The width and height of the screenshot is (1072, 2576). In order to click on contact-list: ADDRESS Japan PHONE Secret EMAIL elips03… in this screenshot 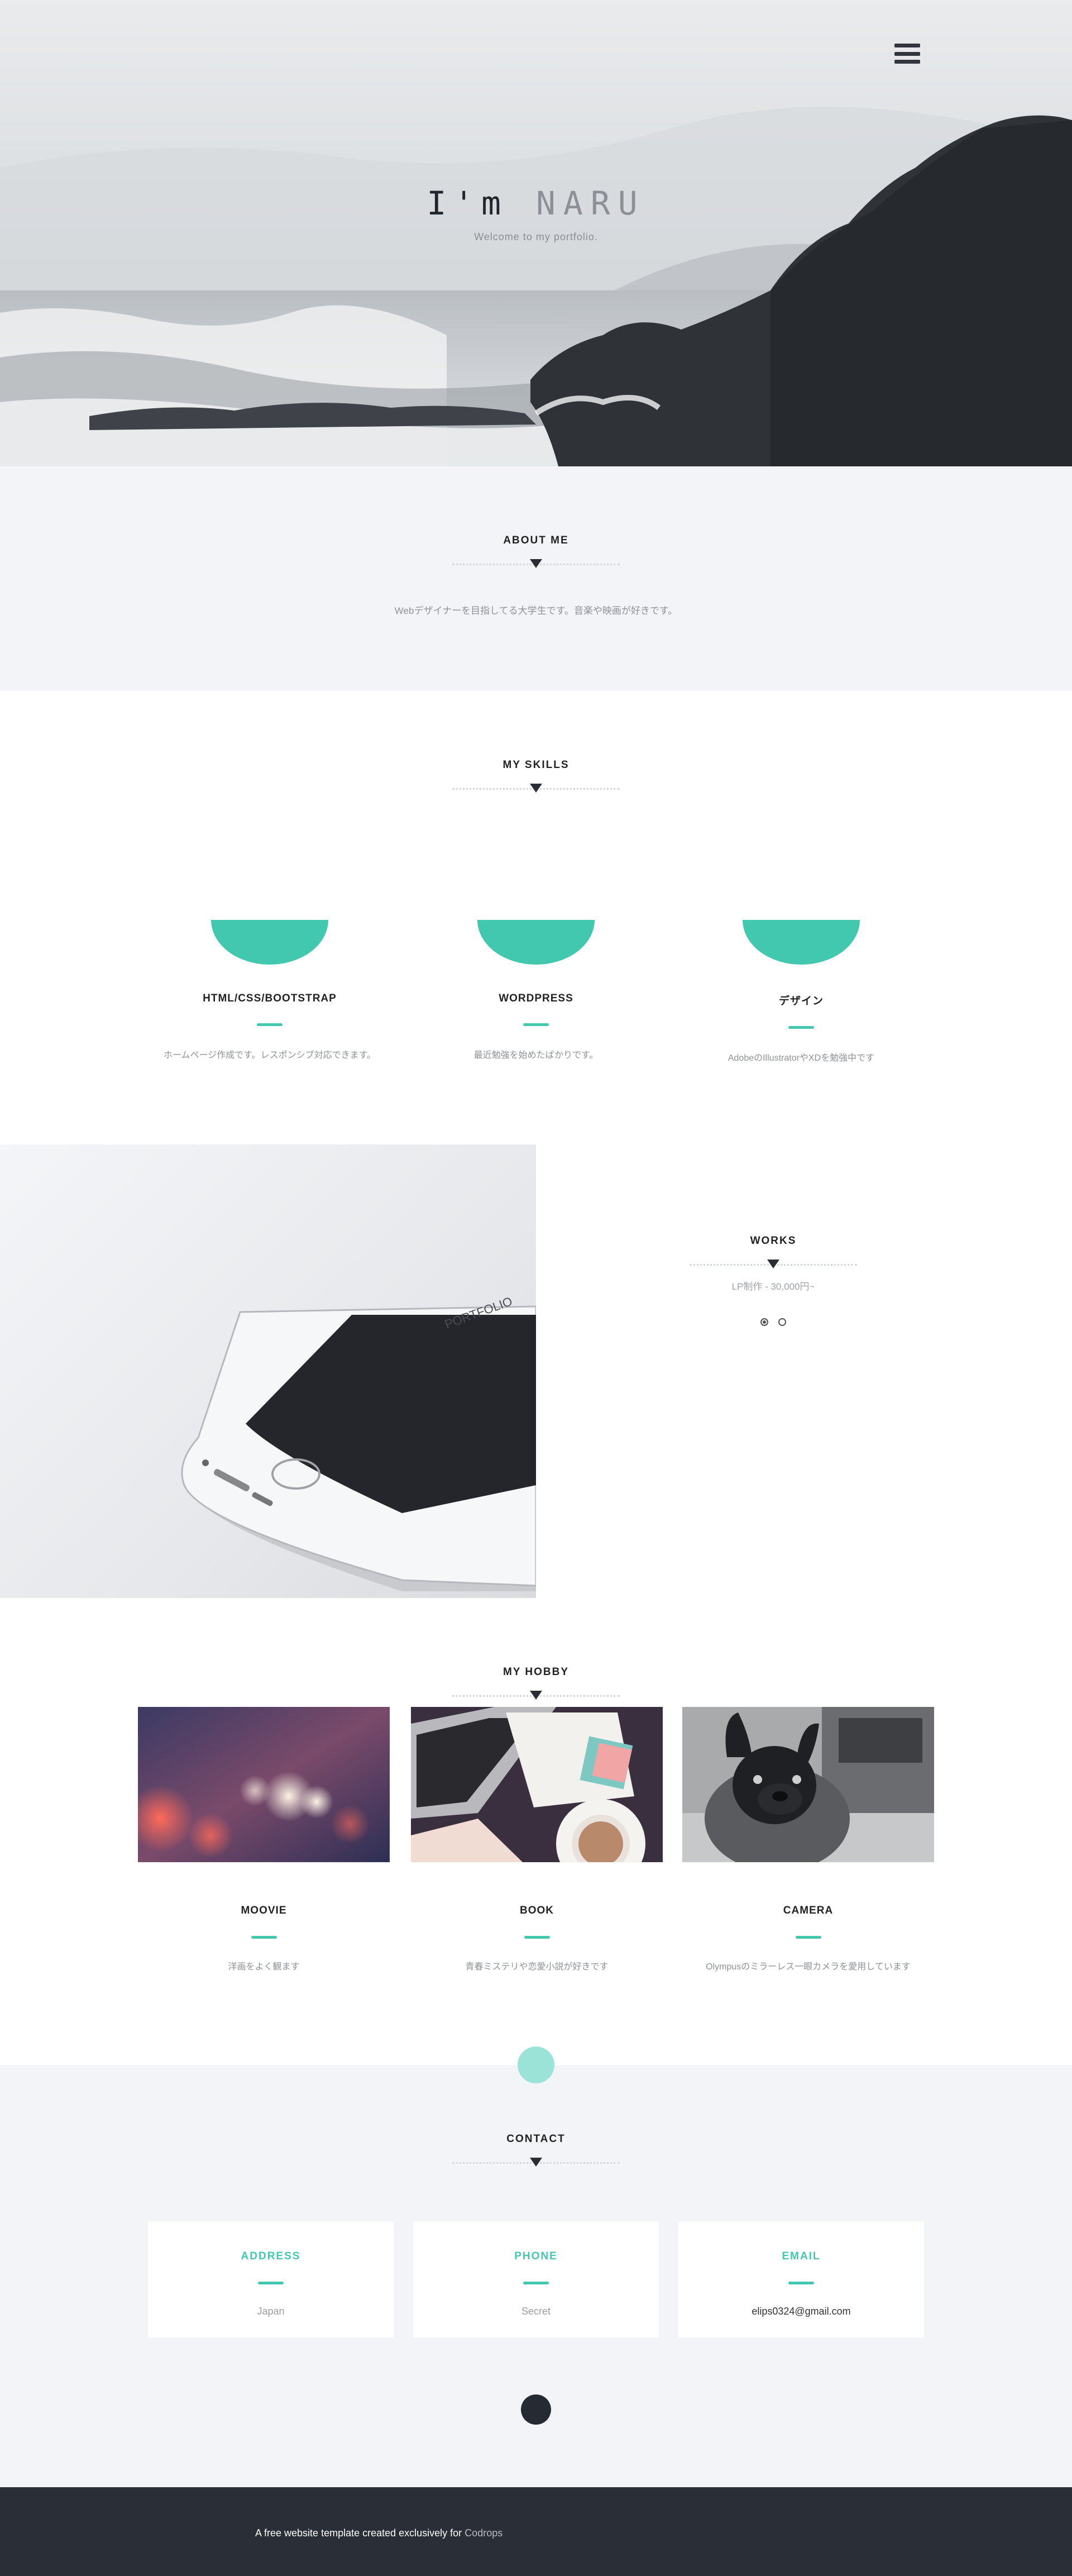, I will do `click(536, 2280)`.